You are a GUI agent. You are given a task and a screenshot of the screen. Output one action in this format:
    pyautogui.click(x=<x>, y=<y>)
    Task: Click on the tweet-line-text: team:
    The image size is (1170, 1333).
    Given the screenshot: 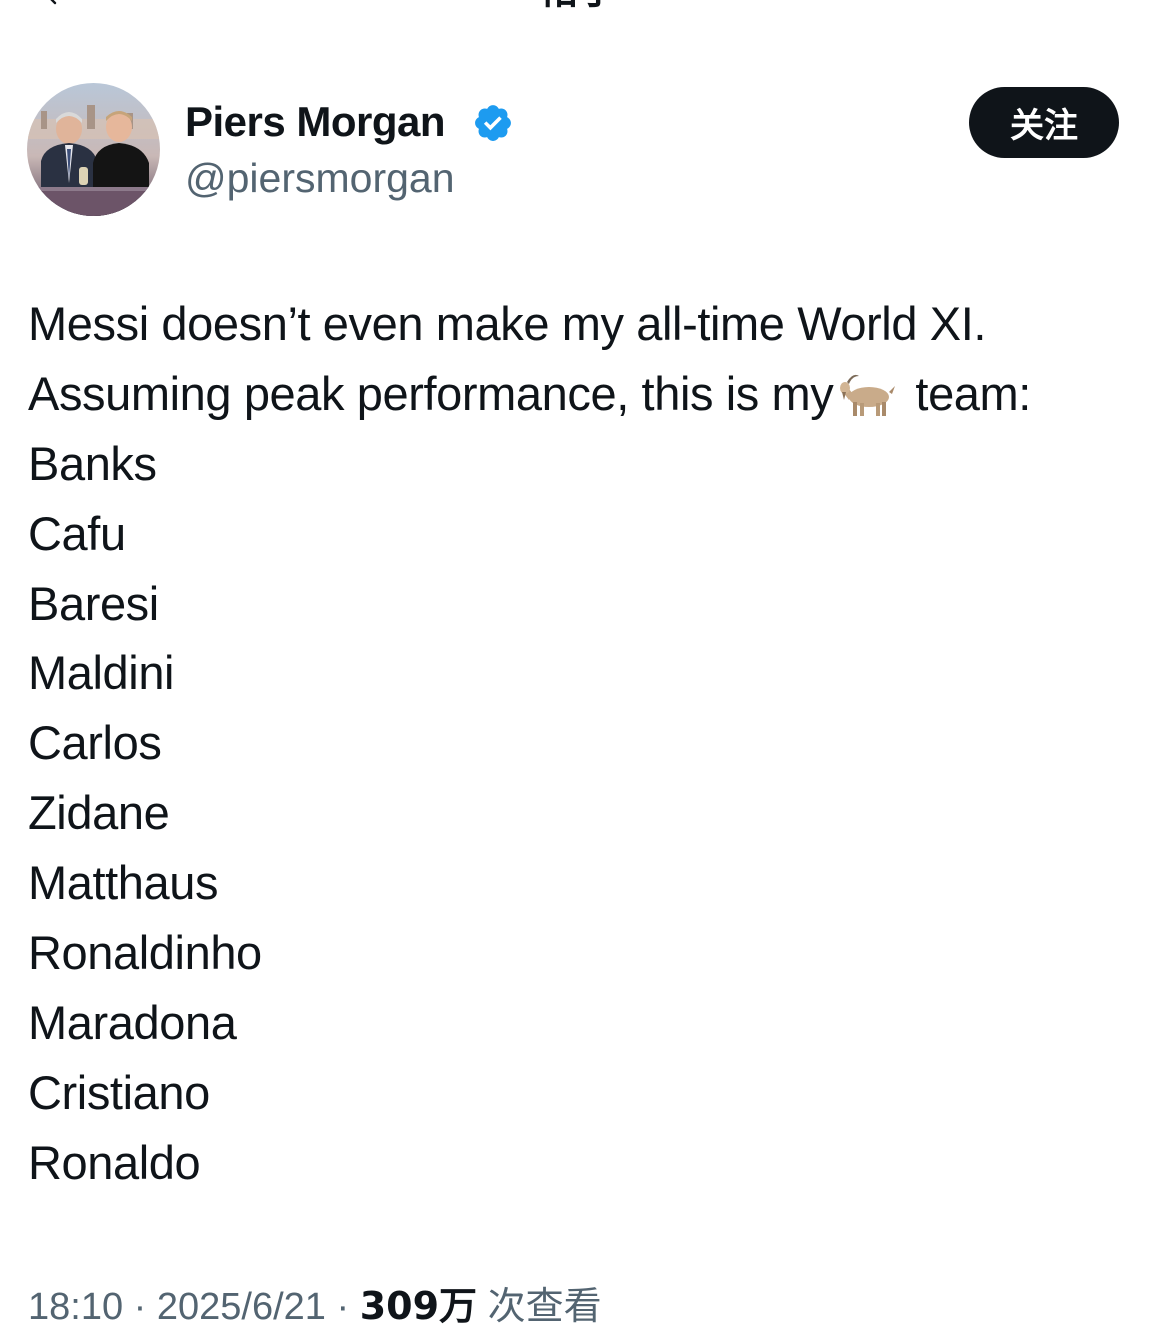 What is the action you would take?
    pyautogui.click(x=973, y=393)
    